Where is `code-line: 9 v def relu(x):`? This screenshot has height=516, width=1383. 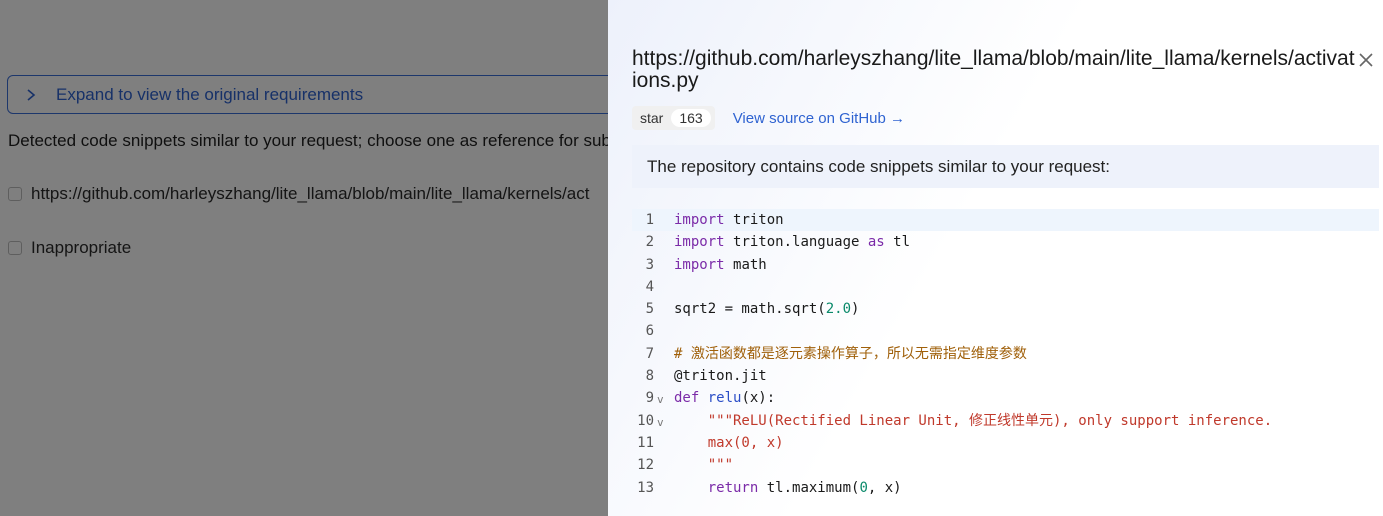
code-line: 9 v def relu(x): is located at coordinates (1005, 398).